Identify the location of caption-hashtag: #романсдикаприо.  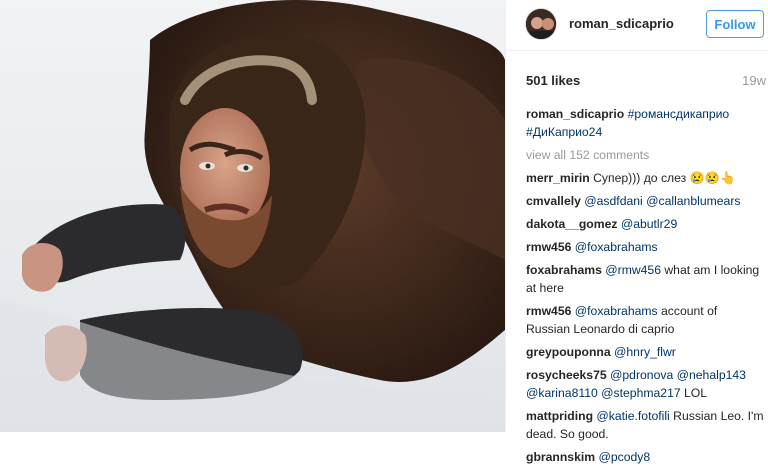
(679, 114).